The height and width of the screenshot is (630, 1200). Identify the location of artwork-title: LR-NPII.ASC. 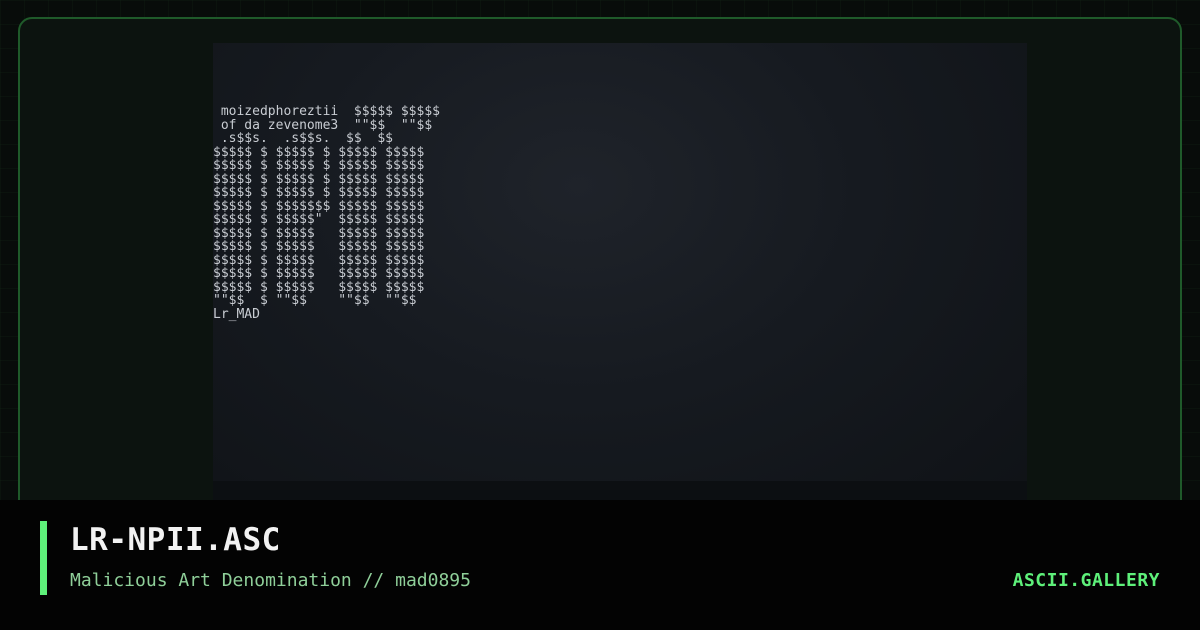
(175, 540).